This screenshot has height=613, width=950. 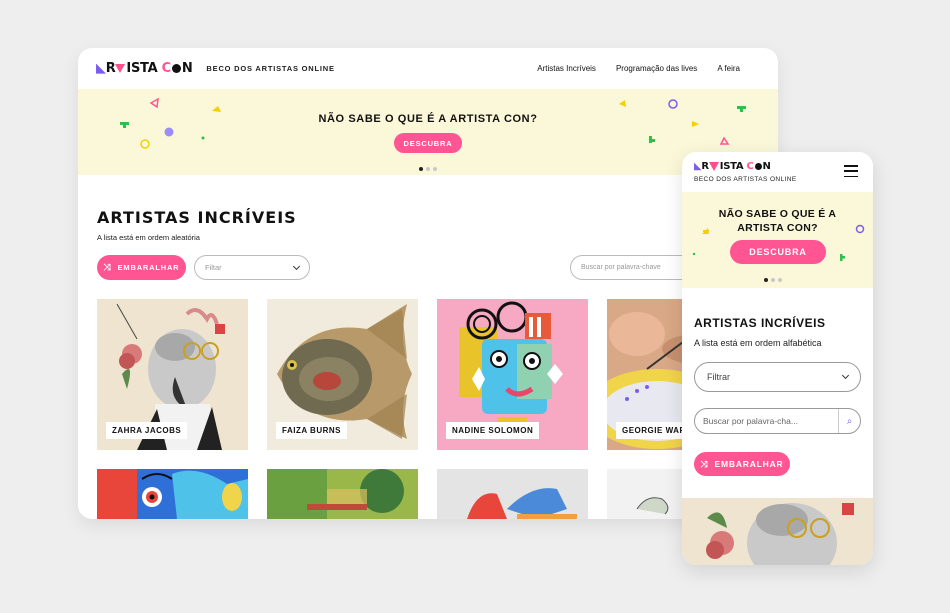 What do you see at coordinates (656, 68) in the screenshot?
I see `nav-programacao: Programação das lives` at bounding box center [656, 68].